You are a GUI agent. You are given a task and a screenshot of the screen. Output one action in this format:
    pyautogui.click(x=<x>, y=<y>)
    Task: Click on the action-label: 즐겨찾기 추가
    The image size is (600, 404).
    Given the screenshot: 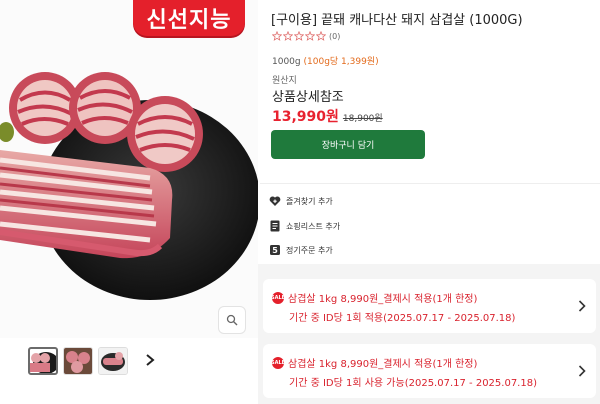 What is the action you would take?
    pyautogui.click(x=309, y=201)
    